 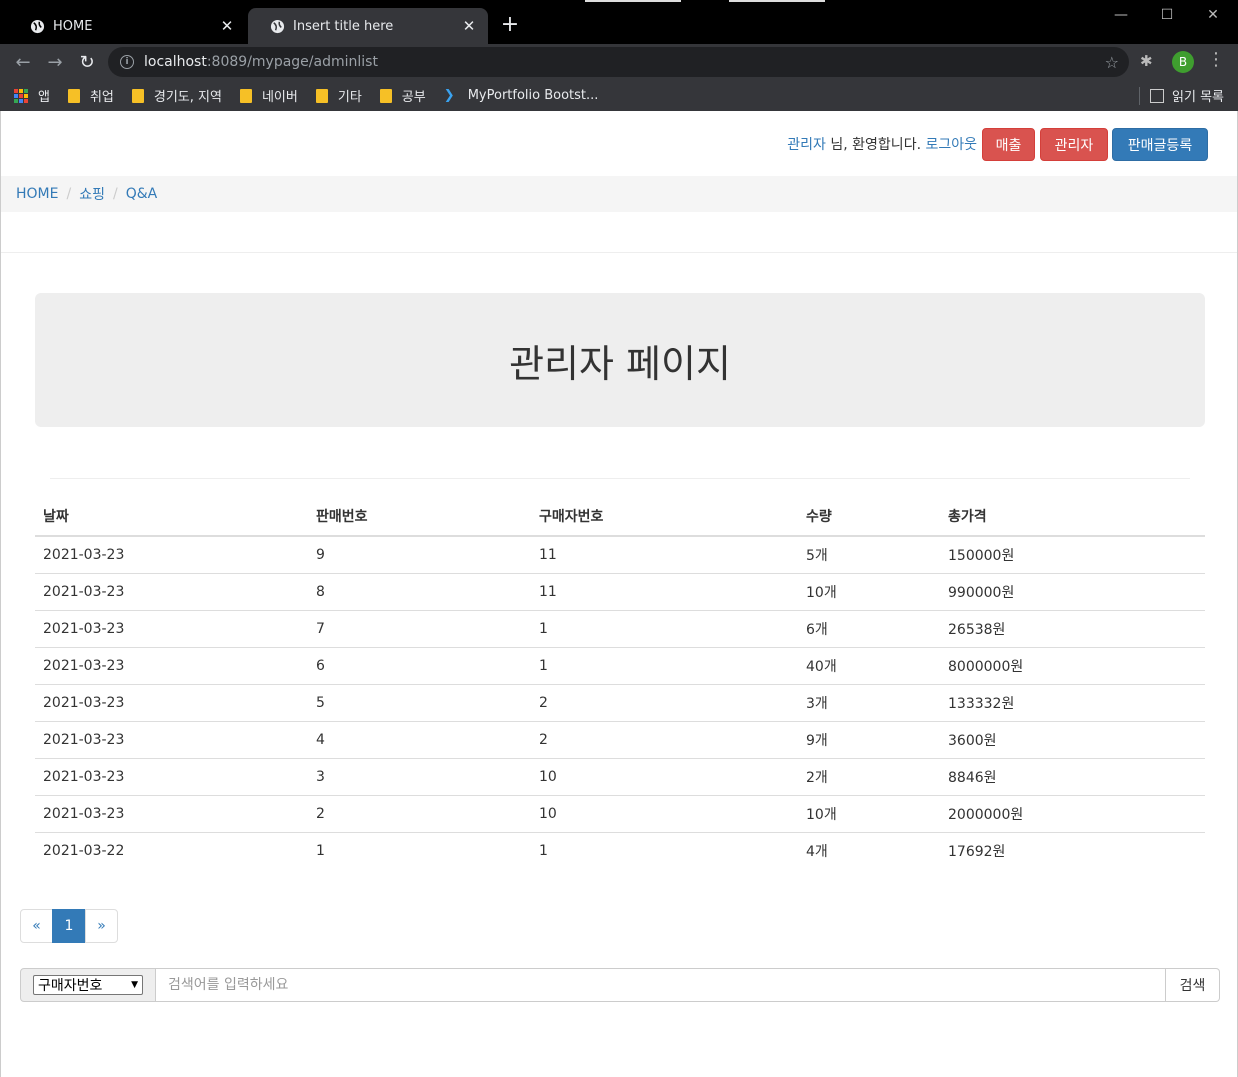 I want to click on search-input, so click(x=661, y=985).